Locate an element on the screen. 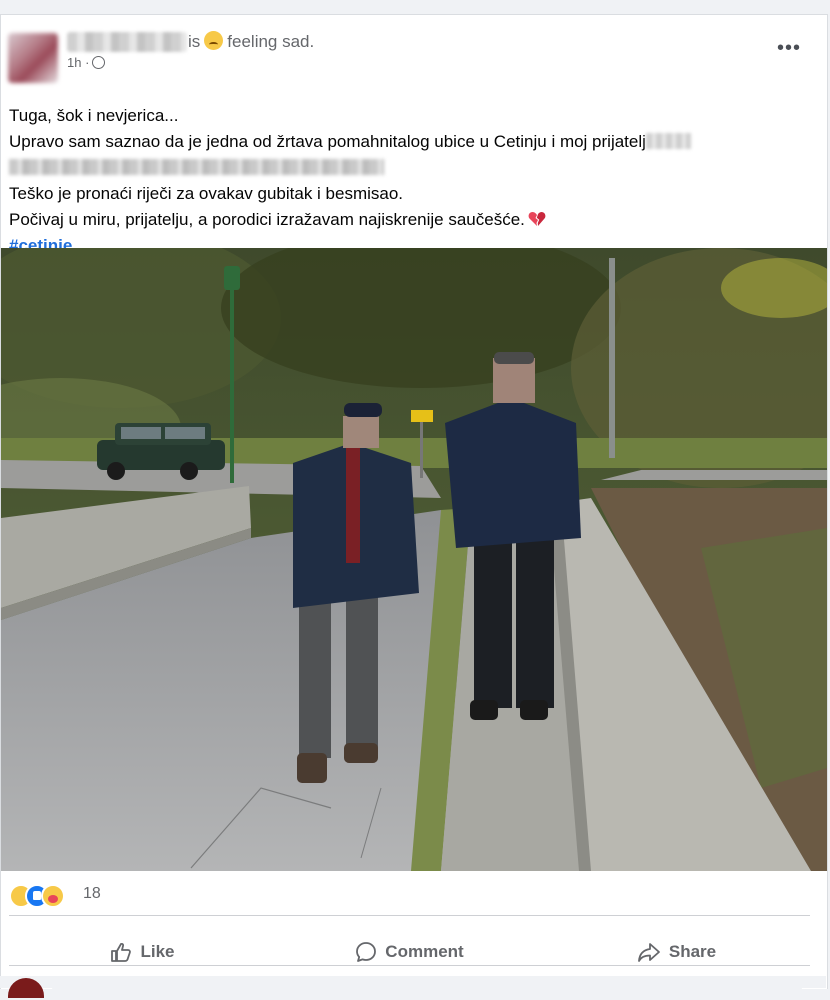  comment-label: Comment is located at coordinates (424, 951).